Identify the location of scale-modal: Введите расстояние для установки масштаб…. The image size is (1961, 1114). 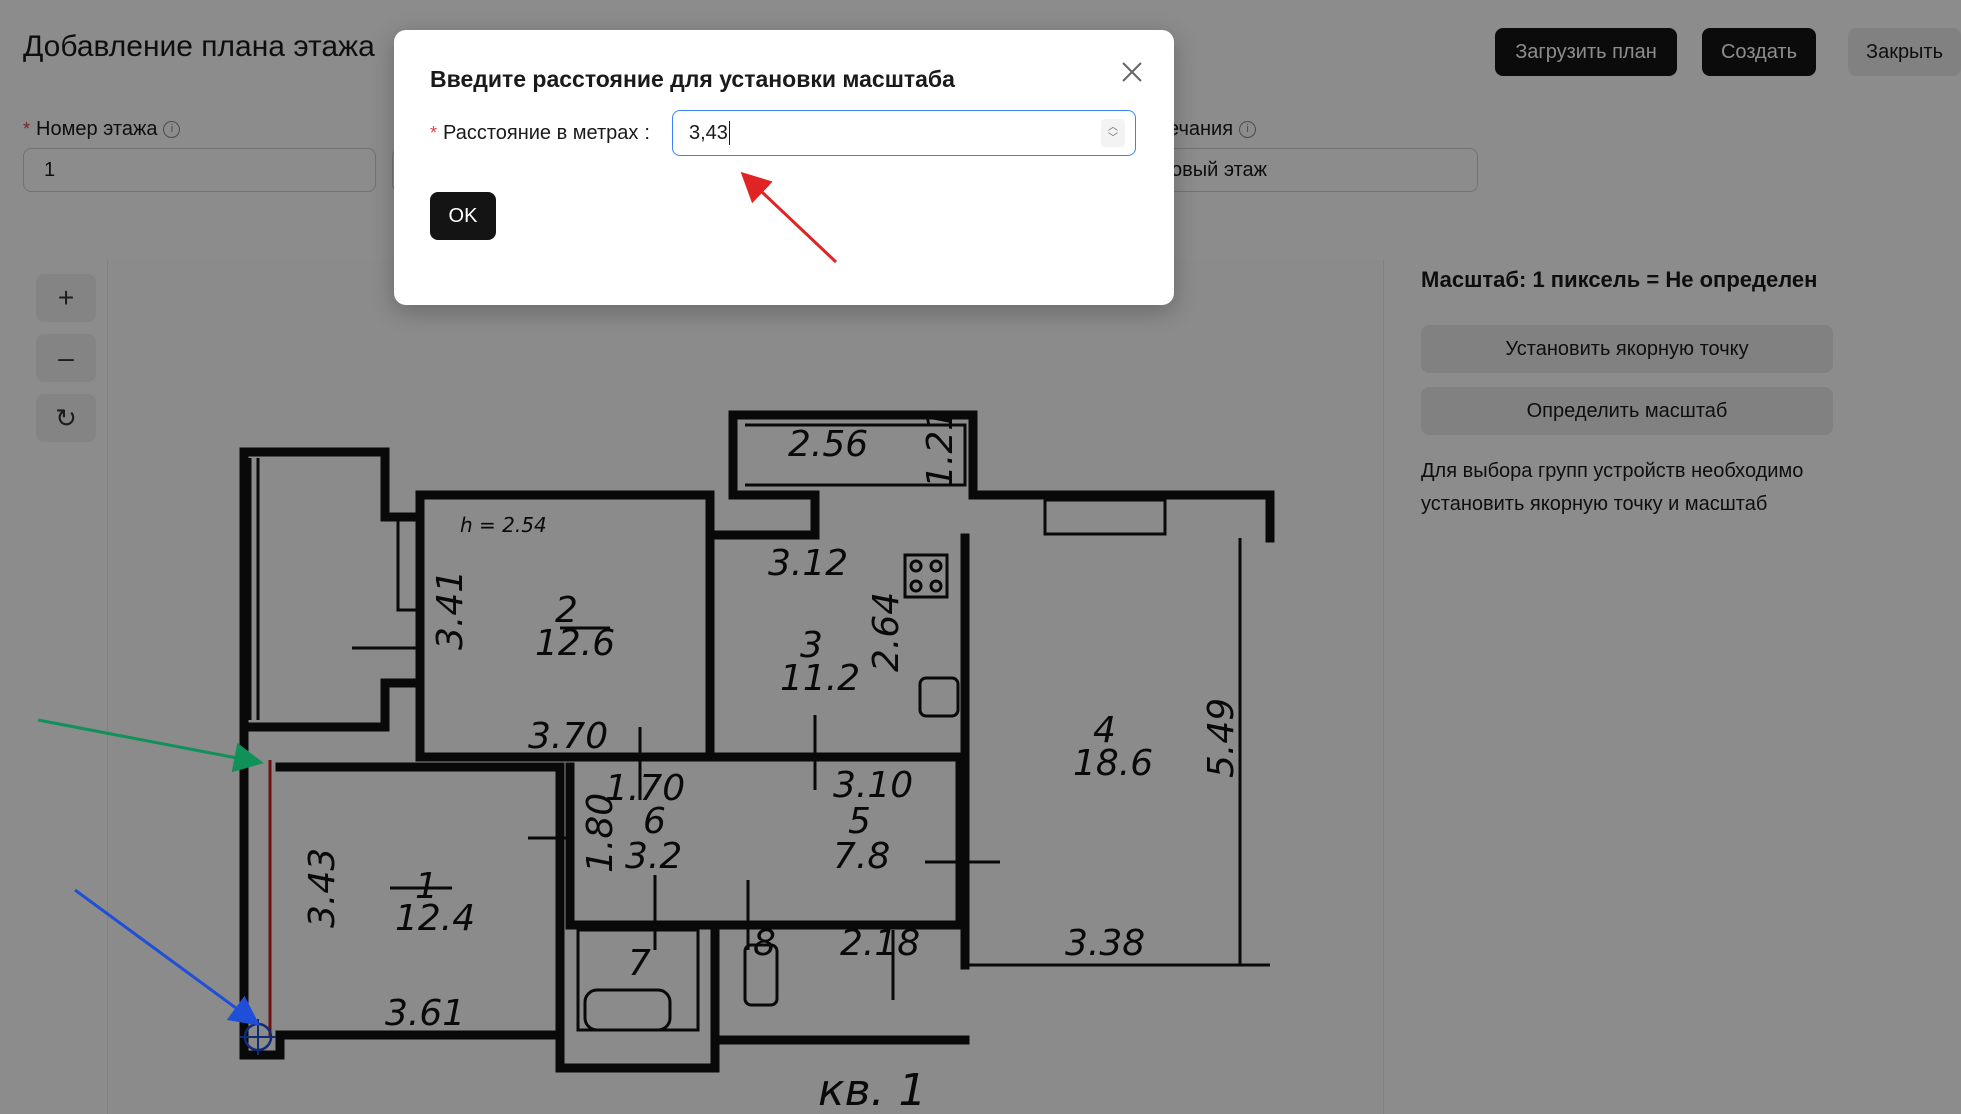
(784, 167).